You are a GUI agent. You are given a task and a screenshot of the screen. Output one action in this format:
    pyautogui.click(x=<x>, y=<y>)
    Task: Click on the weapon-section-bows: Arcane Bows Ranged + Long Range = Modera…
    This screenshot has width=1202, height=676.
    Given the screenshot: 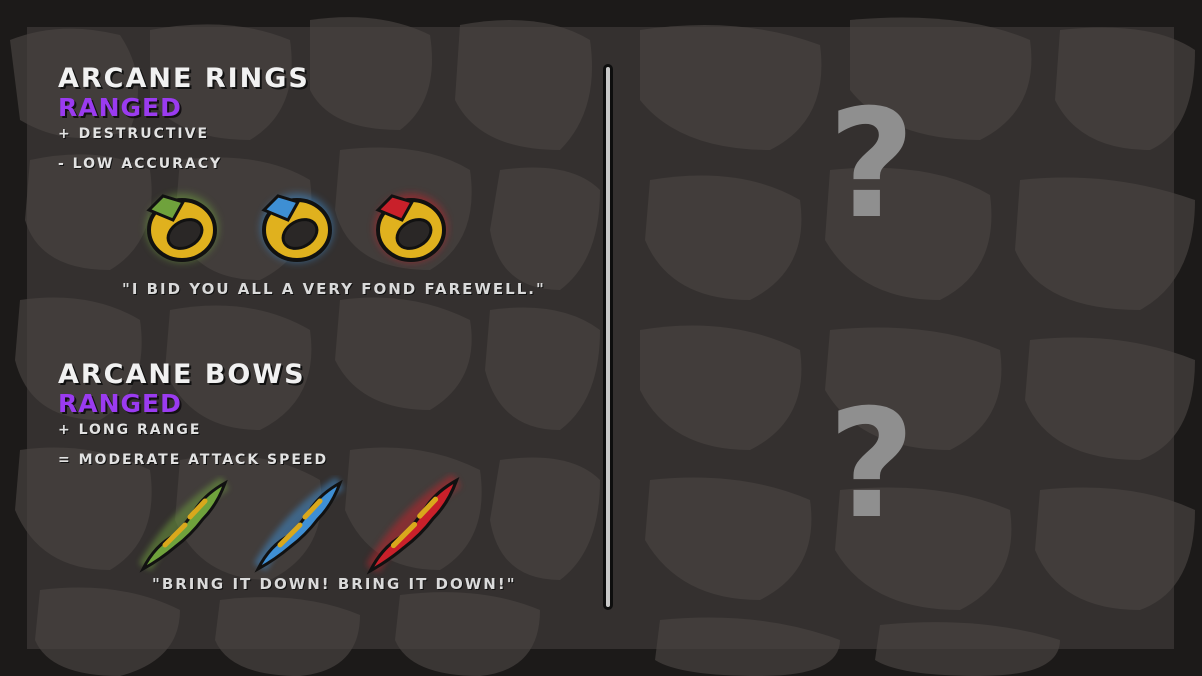 What is the action you would take?
    pyautogui.click(x=192, y=414)
    